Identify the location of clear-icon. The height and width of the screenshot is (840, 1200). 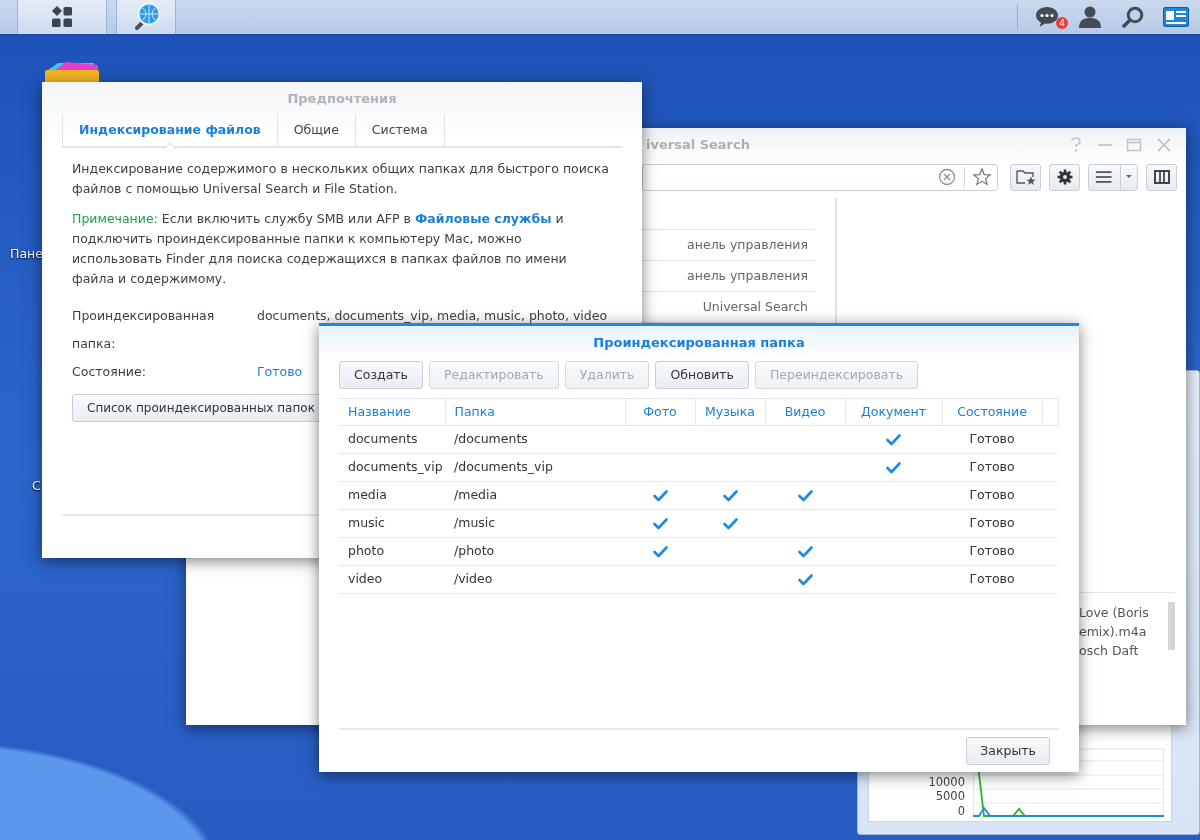
(947, 177).